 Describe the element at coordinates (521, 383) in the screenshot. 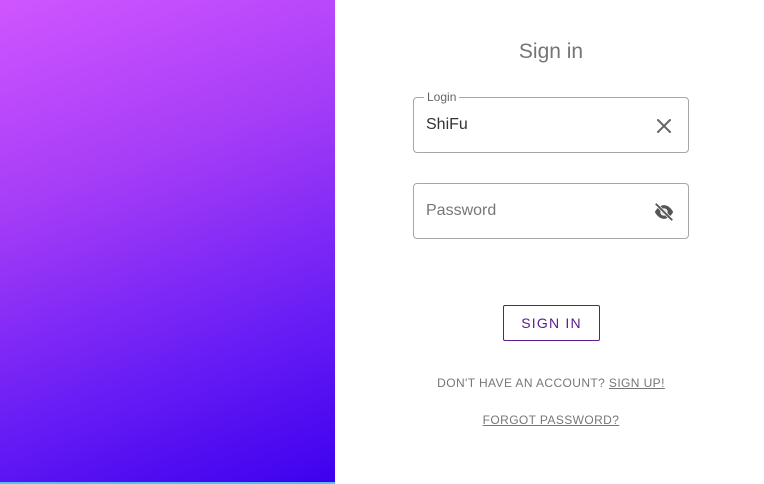

I see `signup-prompt-text: DON'T HAVE AN ACCOUNT?` at that location.